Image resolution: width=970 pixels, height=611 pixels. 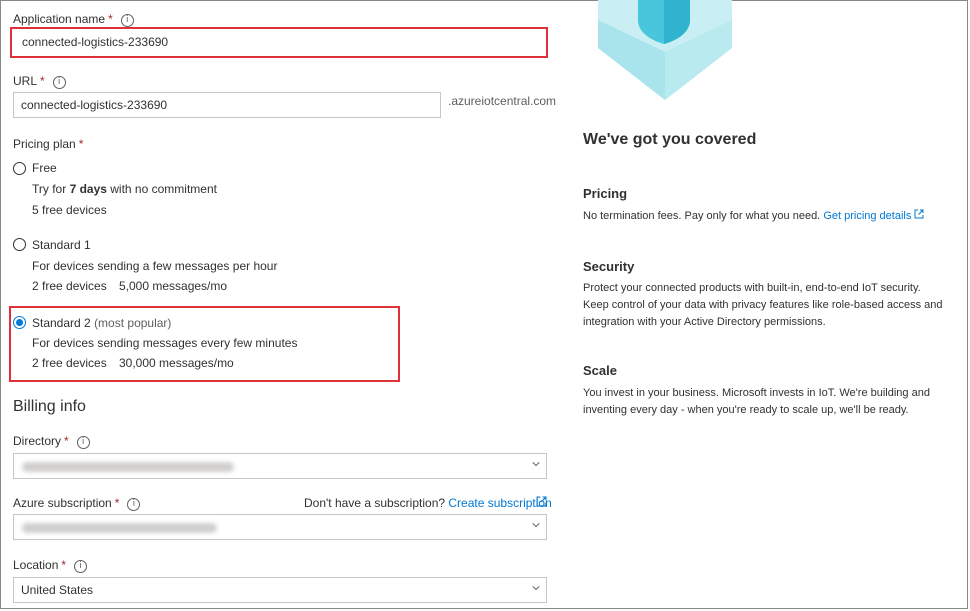 What do you see at coordinates (124, 189) in the screenshot?
I see `plan-free-desc: Try for 7 days with no commitment` at bounding box center [124, 189].